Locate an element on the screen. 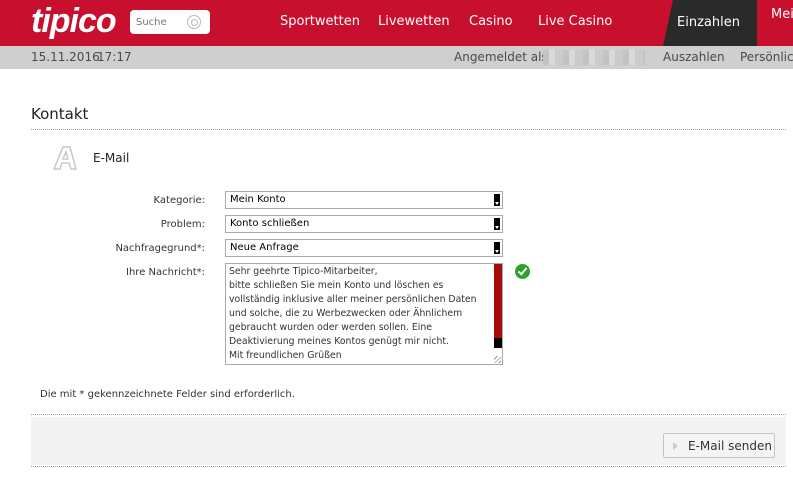  category-select: Mein Konto is located at coordinates (364, 200).